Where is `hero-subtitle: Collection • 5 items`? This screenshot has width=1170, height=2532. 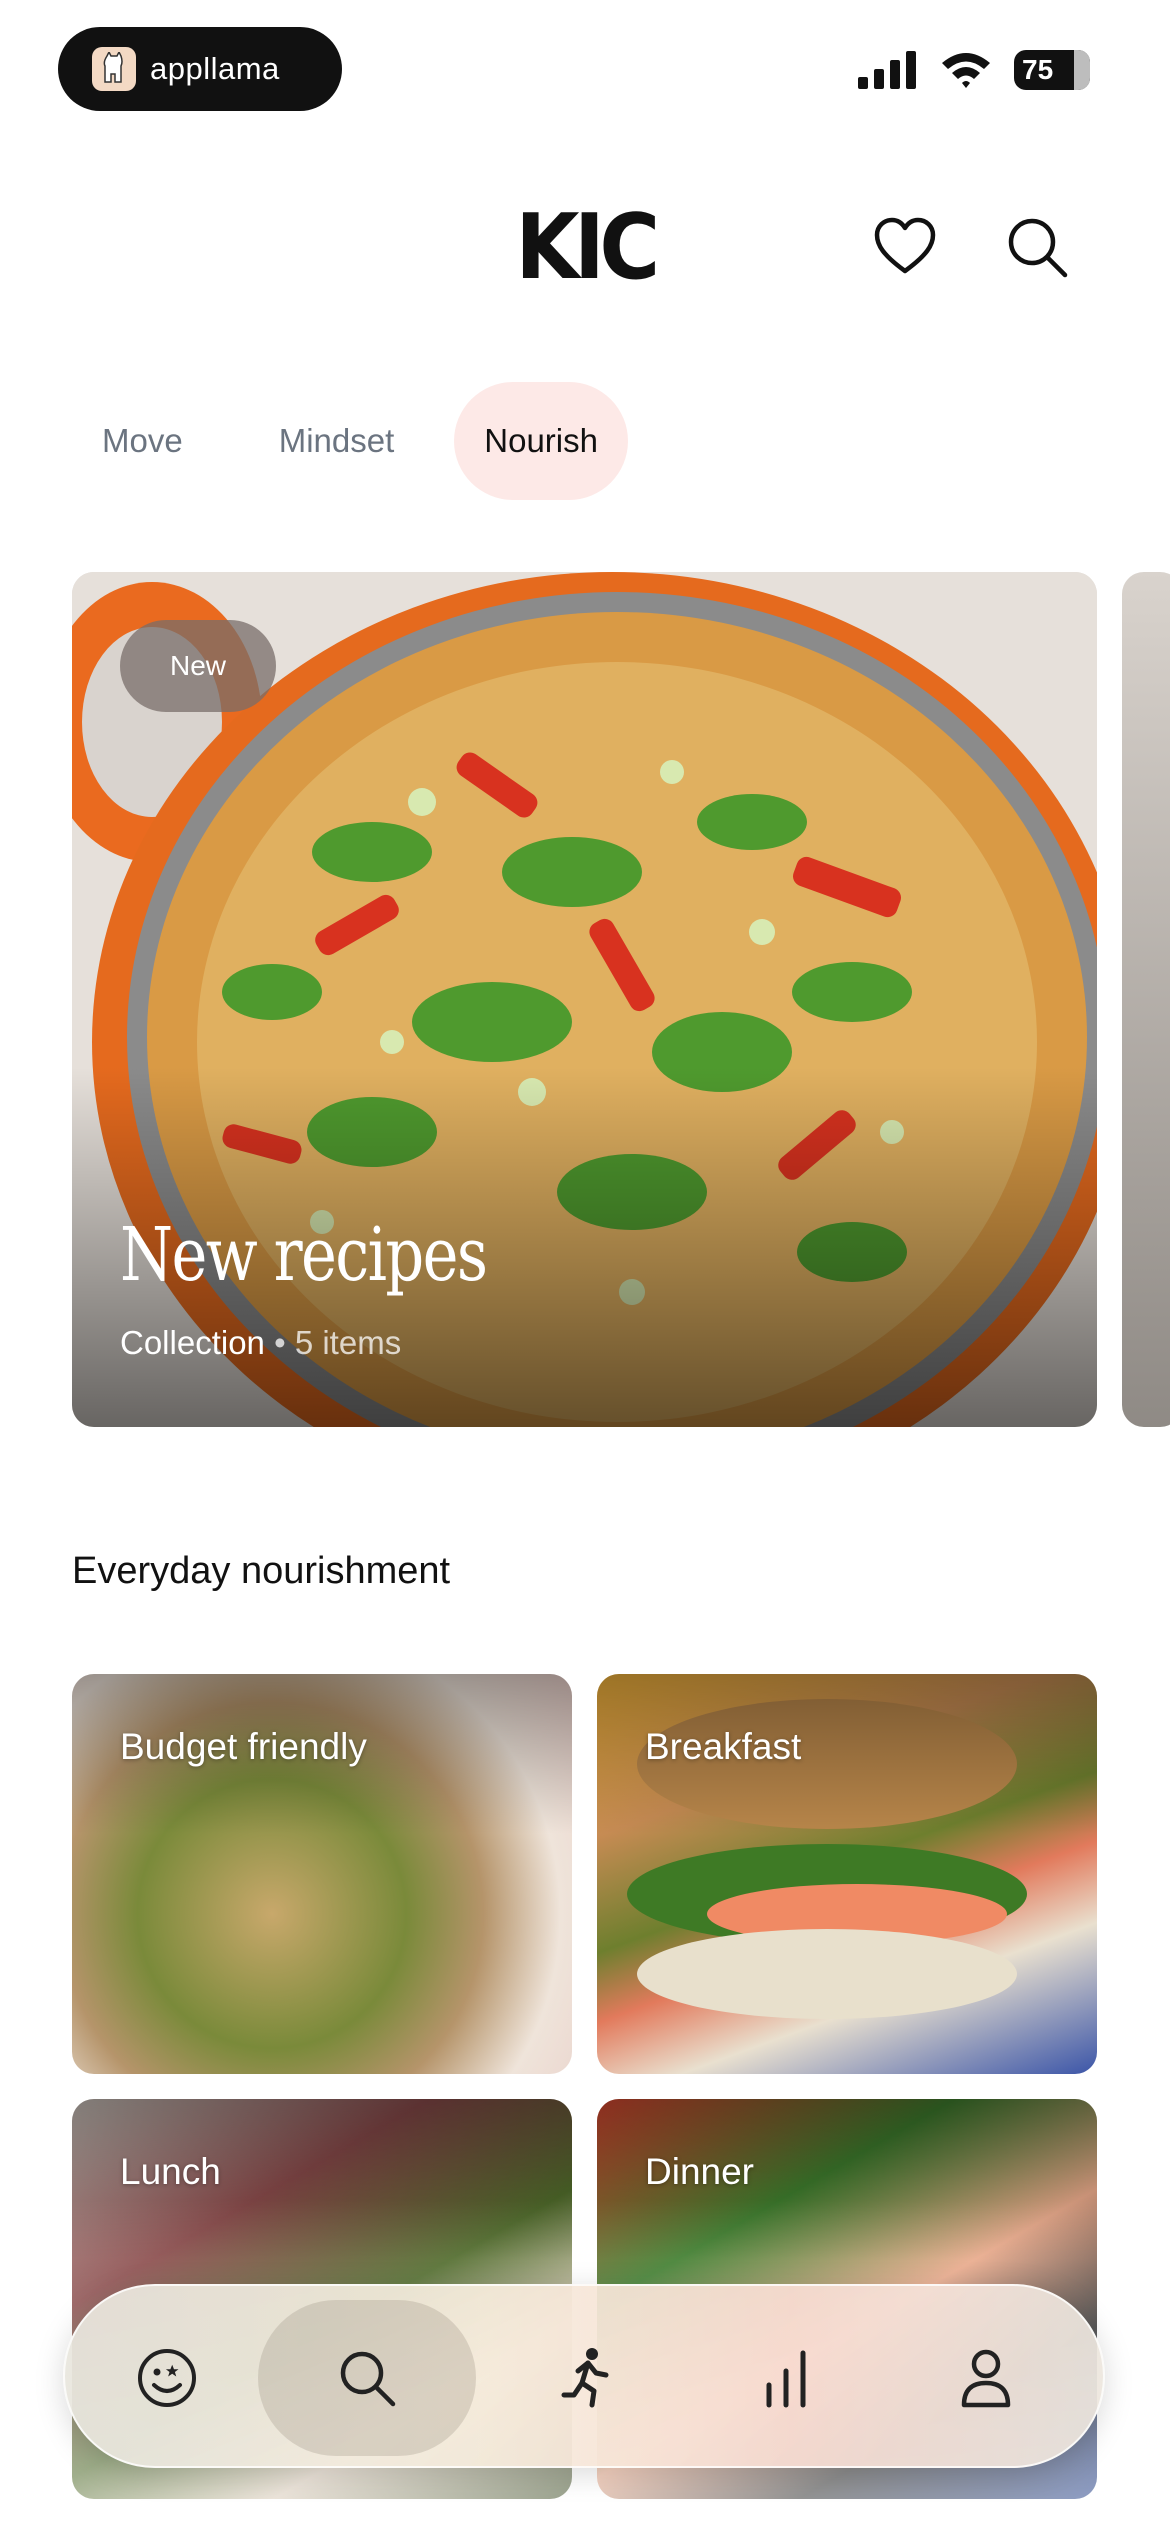
hero-subtitle: Collection • 5 items is located at coordinates (260, 1343).